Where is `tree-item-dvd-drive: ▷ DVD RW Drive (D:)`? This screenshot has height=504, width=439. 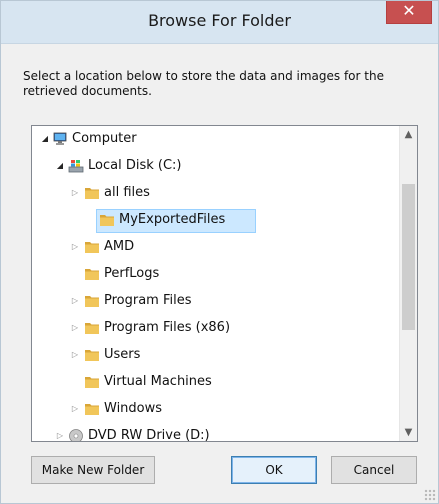
tree-item-dvd-drive: ▷ DVD RW Drive (D:) is located at coordinates (216, 433).